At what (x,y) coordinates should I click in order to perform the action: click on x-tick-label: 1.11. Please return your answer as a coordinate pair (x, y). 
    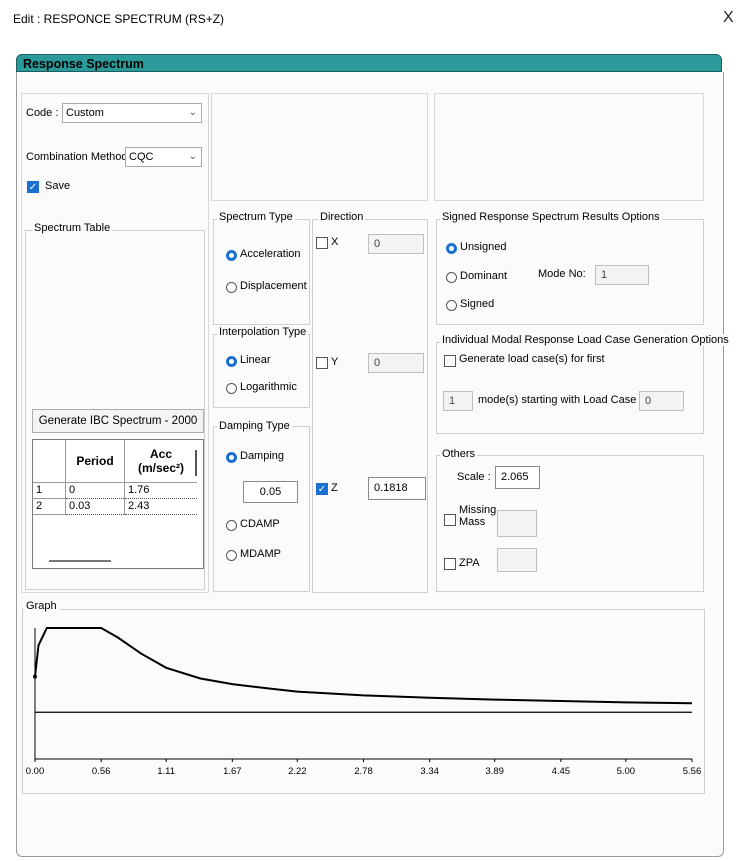
    Looking at the image, I should click on (166, 771).